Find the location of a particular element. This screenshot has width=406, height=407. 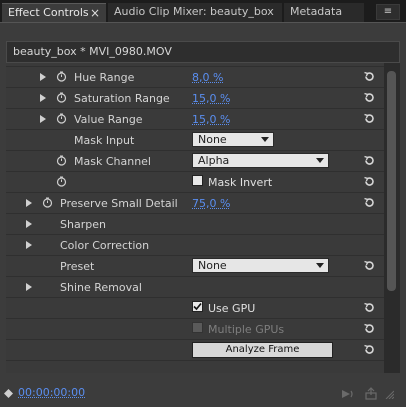

multiple-gpus-label: Multiple GPUs is located at coordinates (246, 329).